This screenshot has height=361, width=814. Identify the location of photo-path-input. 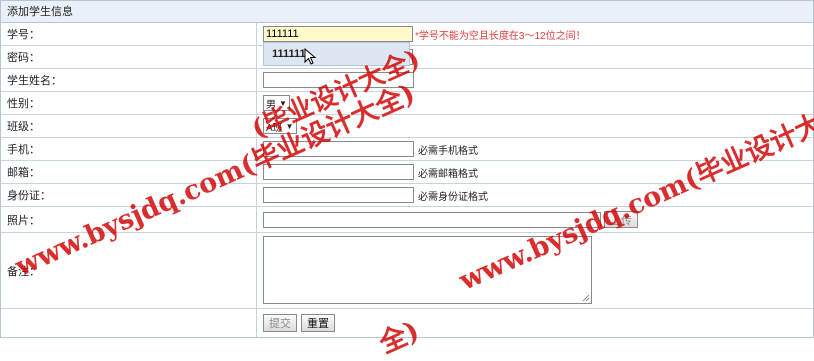
(432, 219).